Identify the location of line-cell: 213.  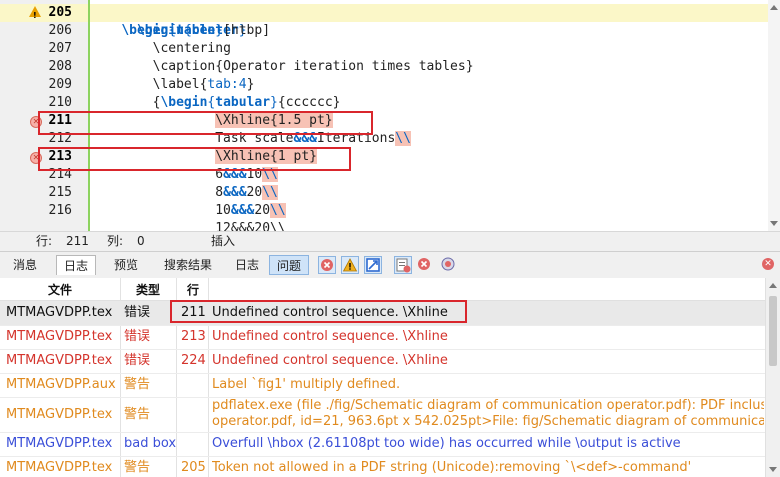
(193, 336).